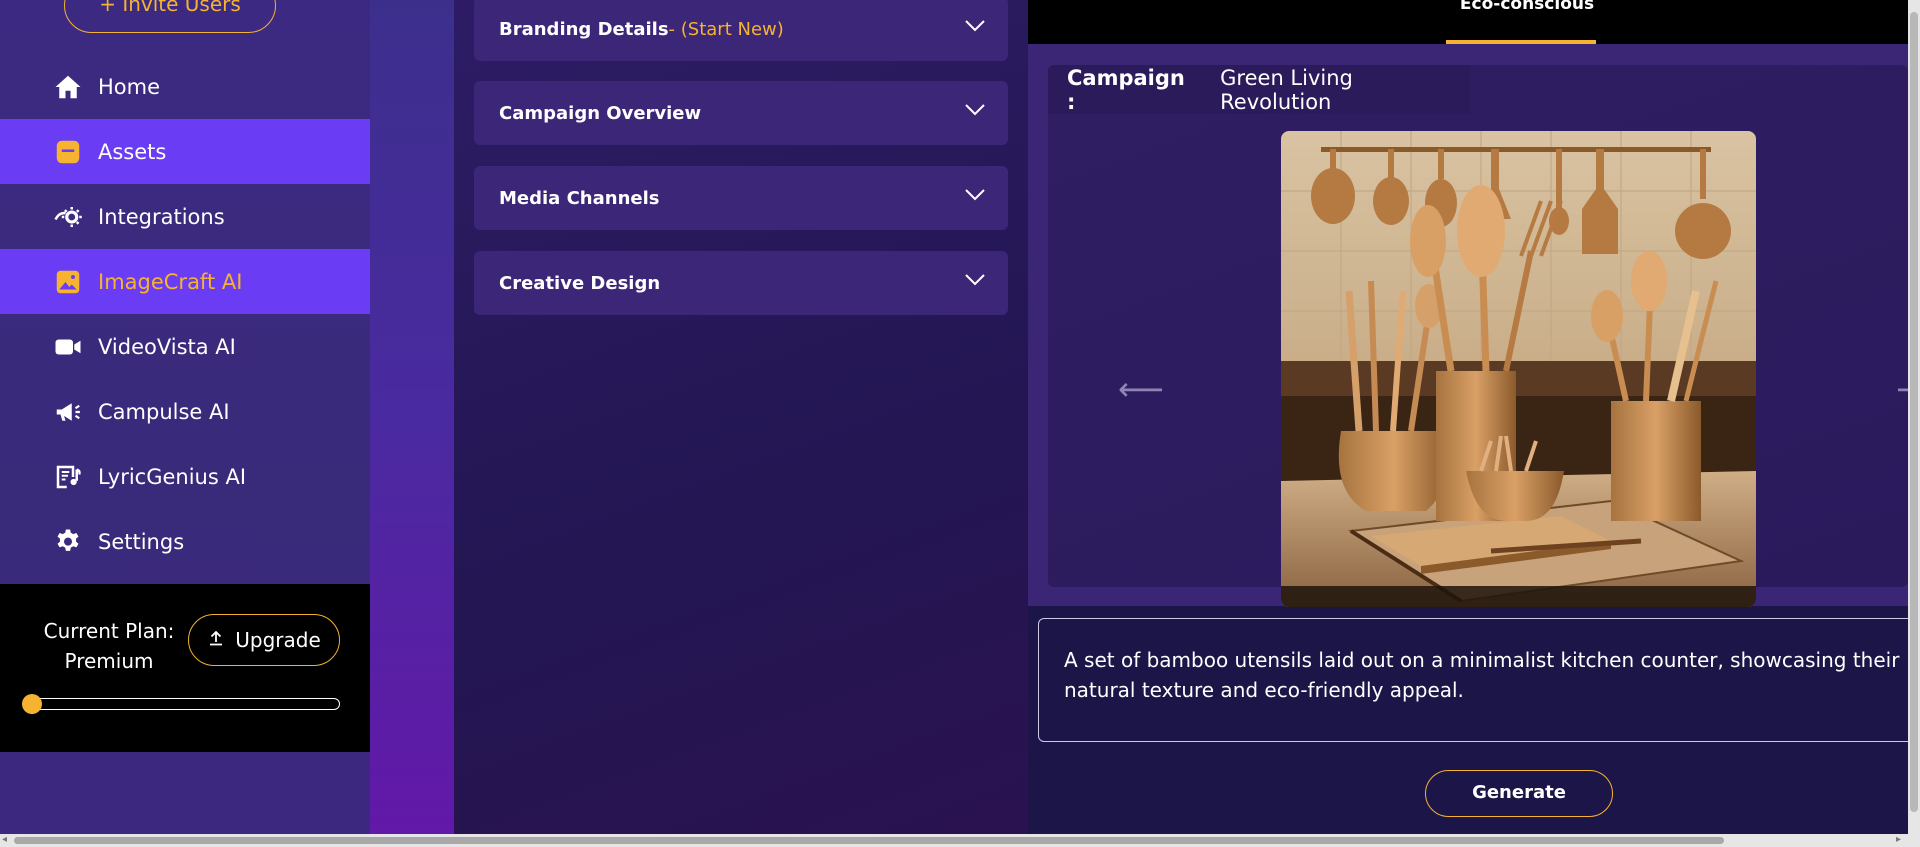  What do you see at coordinates (161, 216) in the screenshot?
I see `sidebar-item-label: Integrations` at bounding box center [161, 216].